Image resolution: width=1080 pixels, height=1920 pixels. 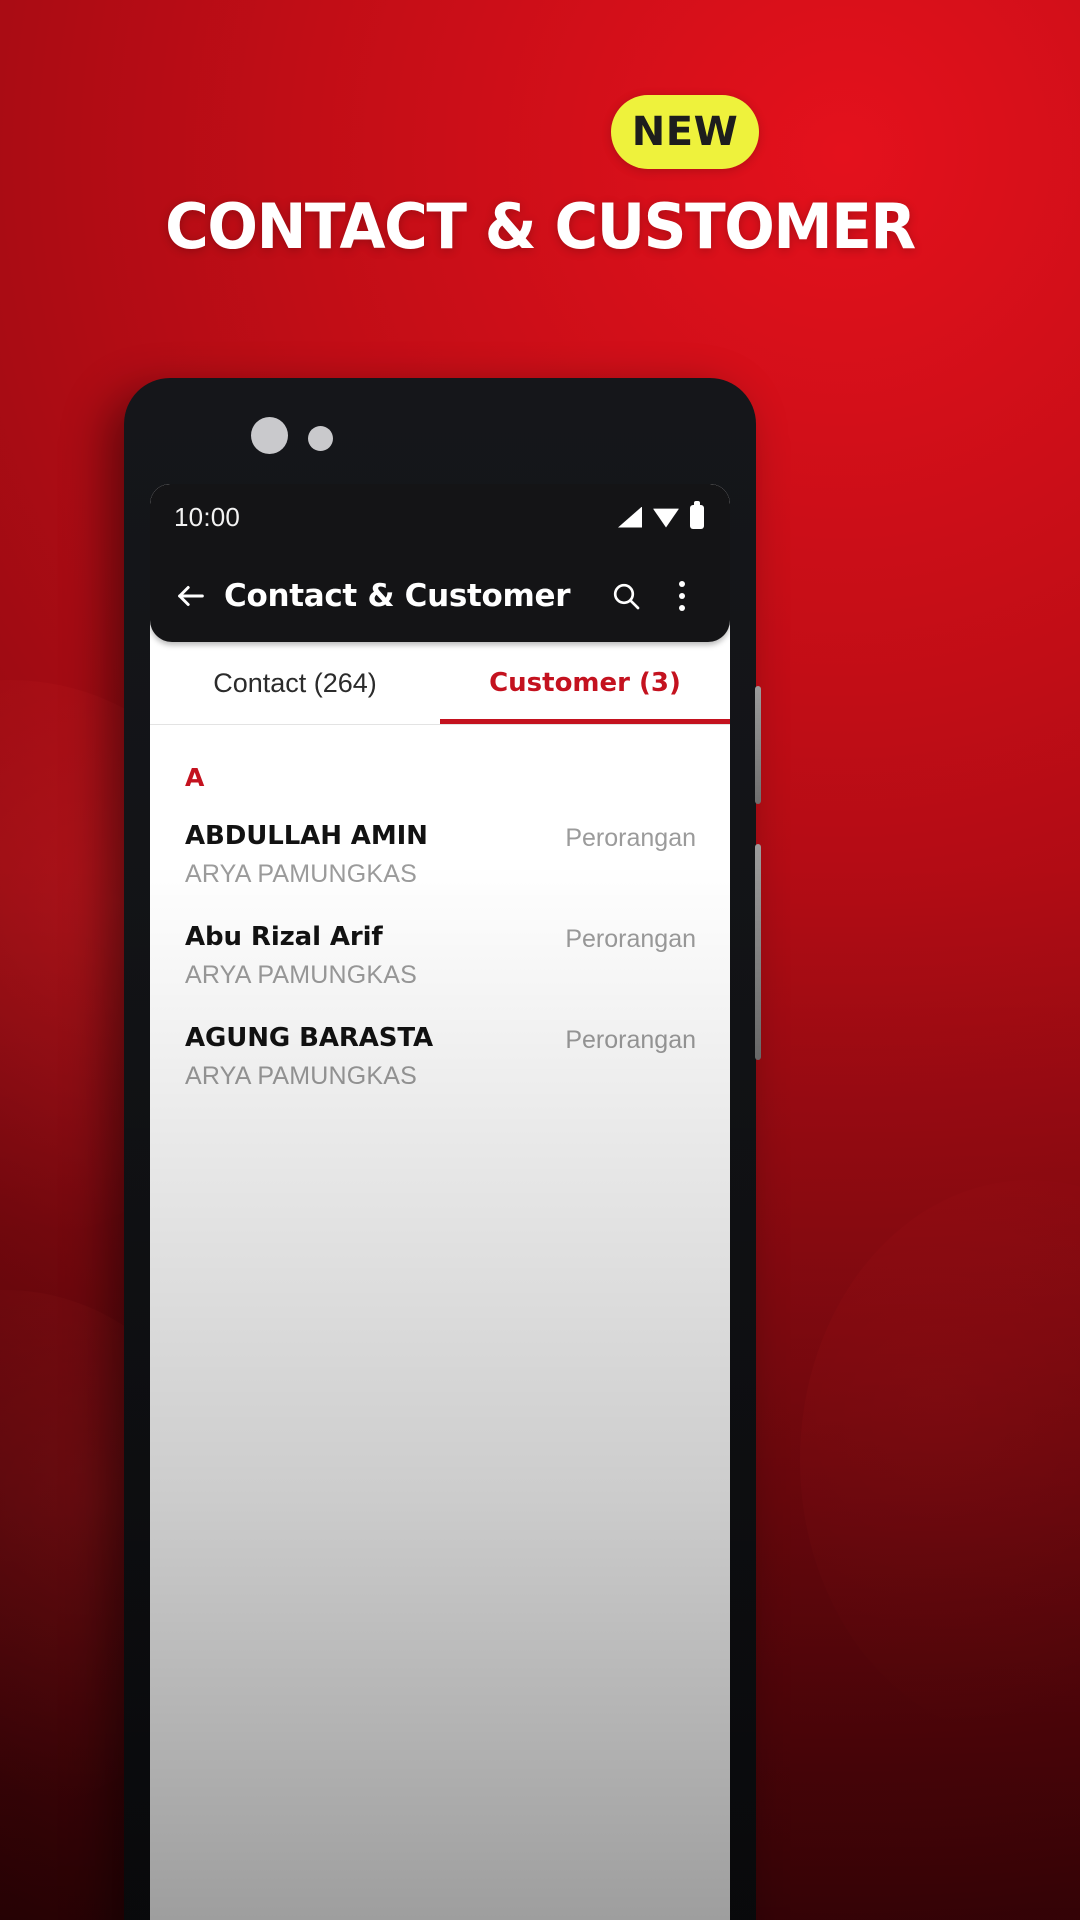 I want to click on new-badge-label: NEW, so click(x=685, y=132).